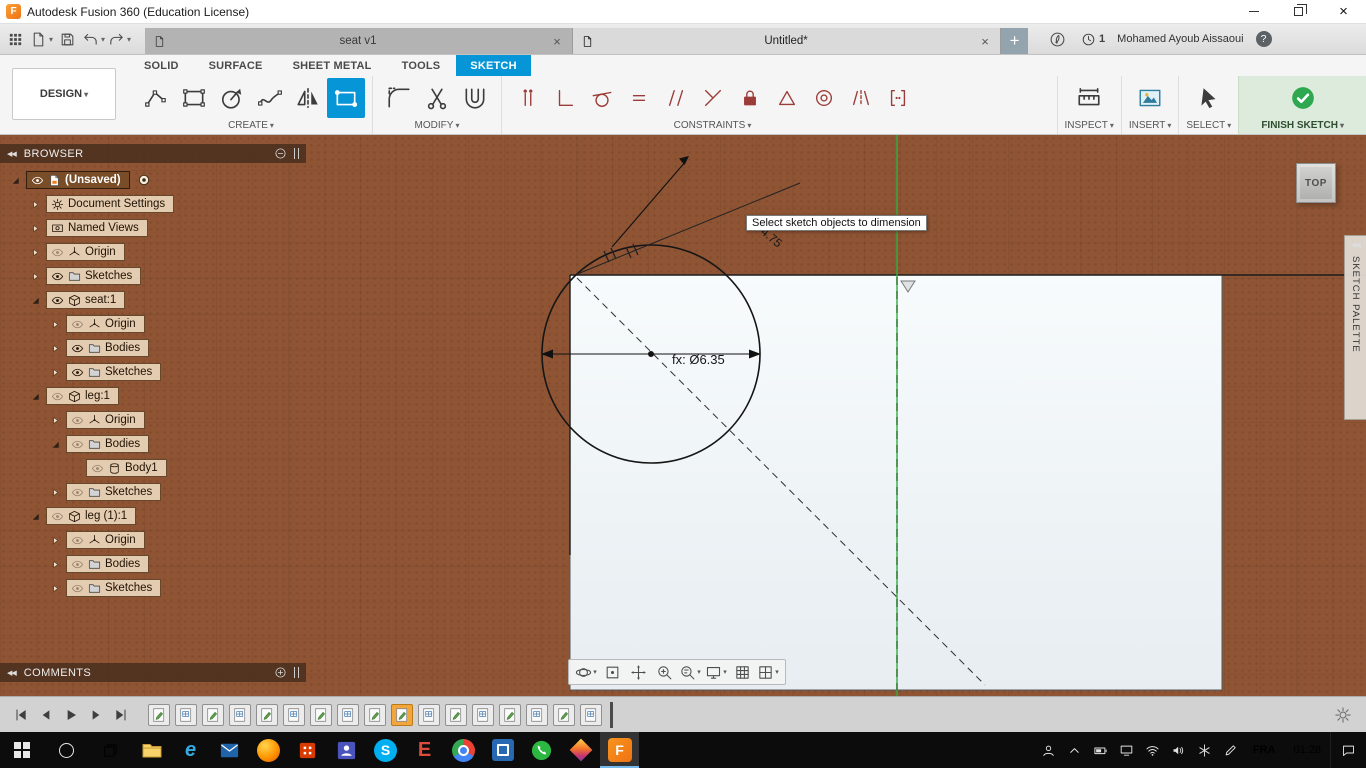 The width and height of the screenshot is (1366, 768). Describe the element at coordinates (12, 673) in the screenshot. I see `collapse-panel-icon: ◀◀` at that location.